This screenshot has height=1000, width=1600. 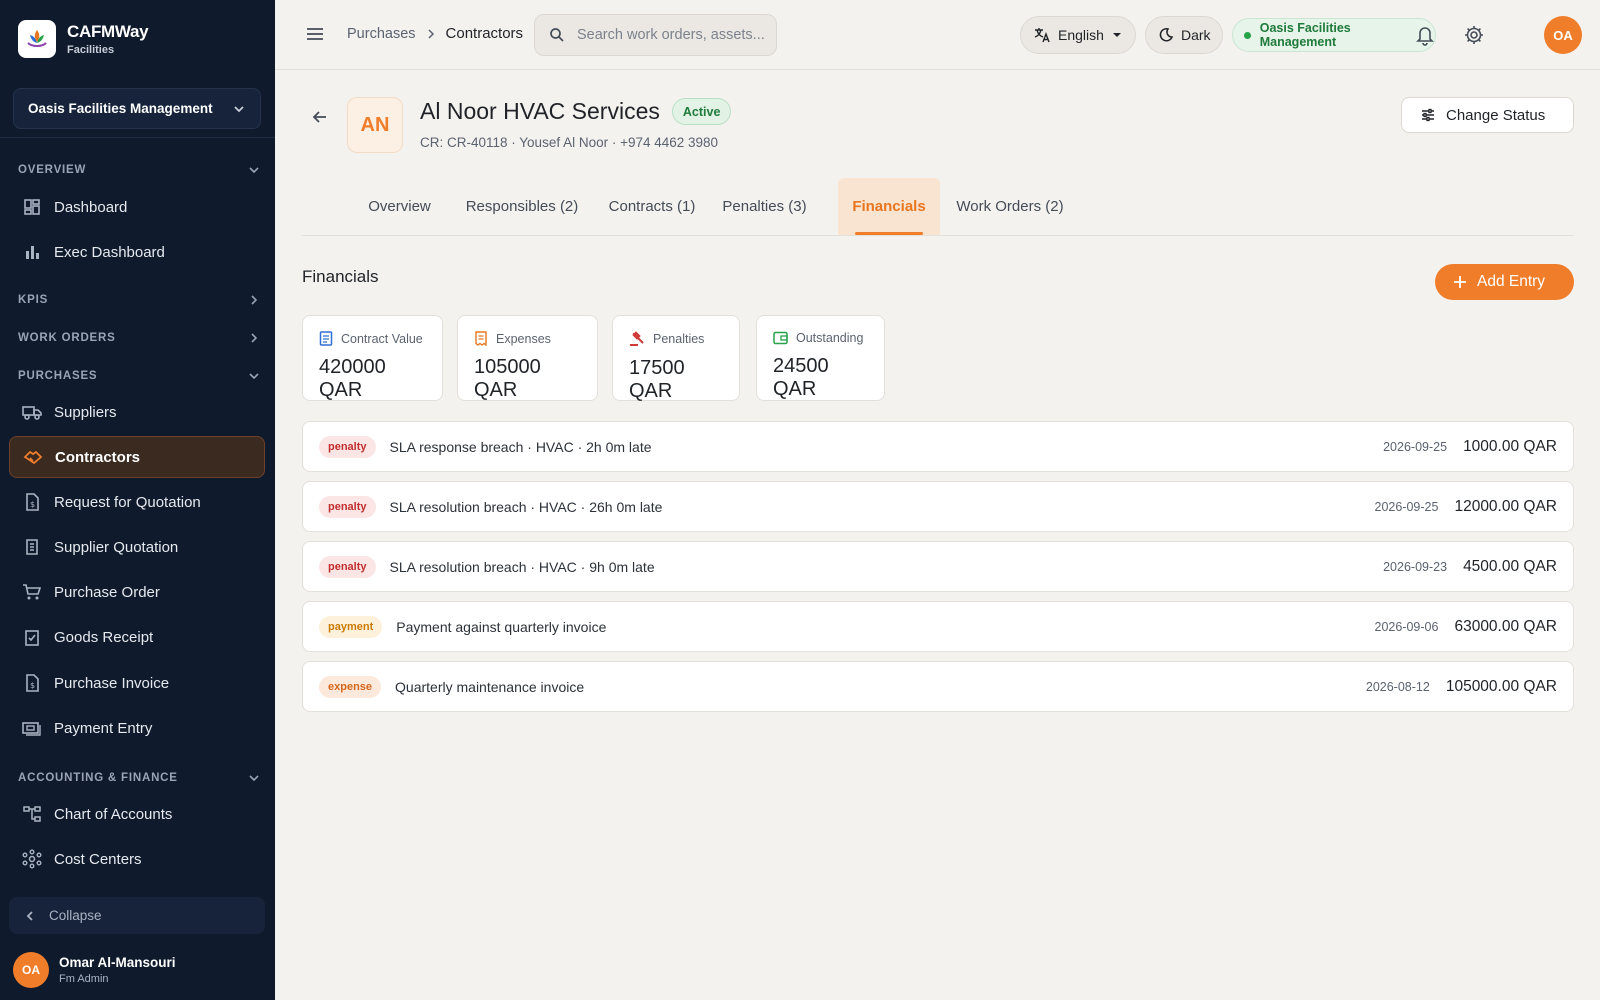 I want to click on stat-value: 105000 QAR, so click(x=507, y=378).